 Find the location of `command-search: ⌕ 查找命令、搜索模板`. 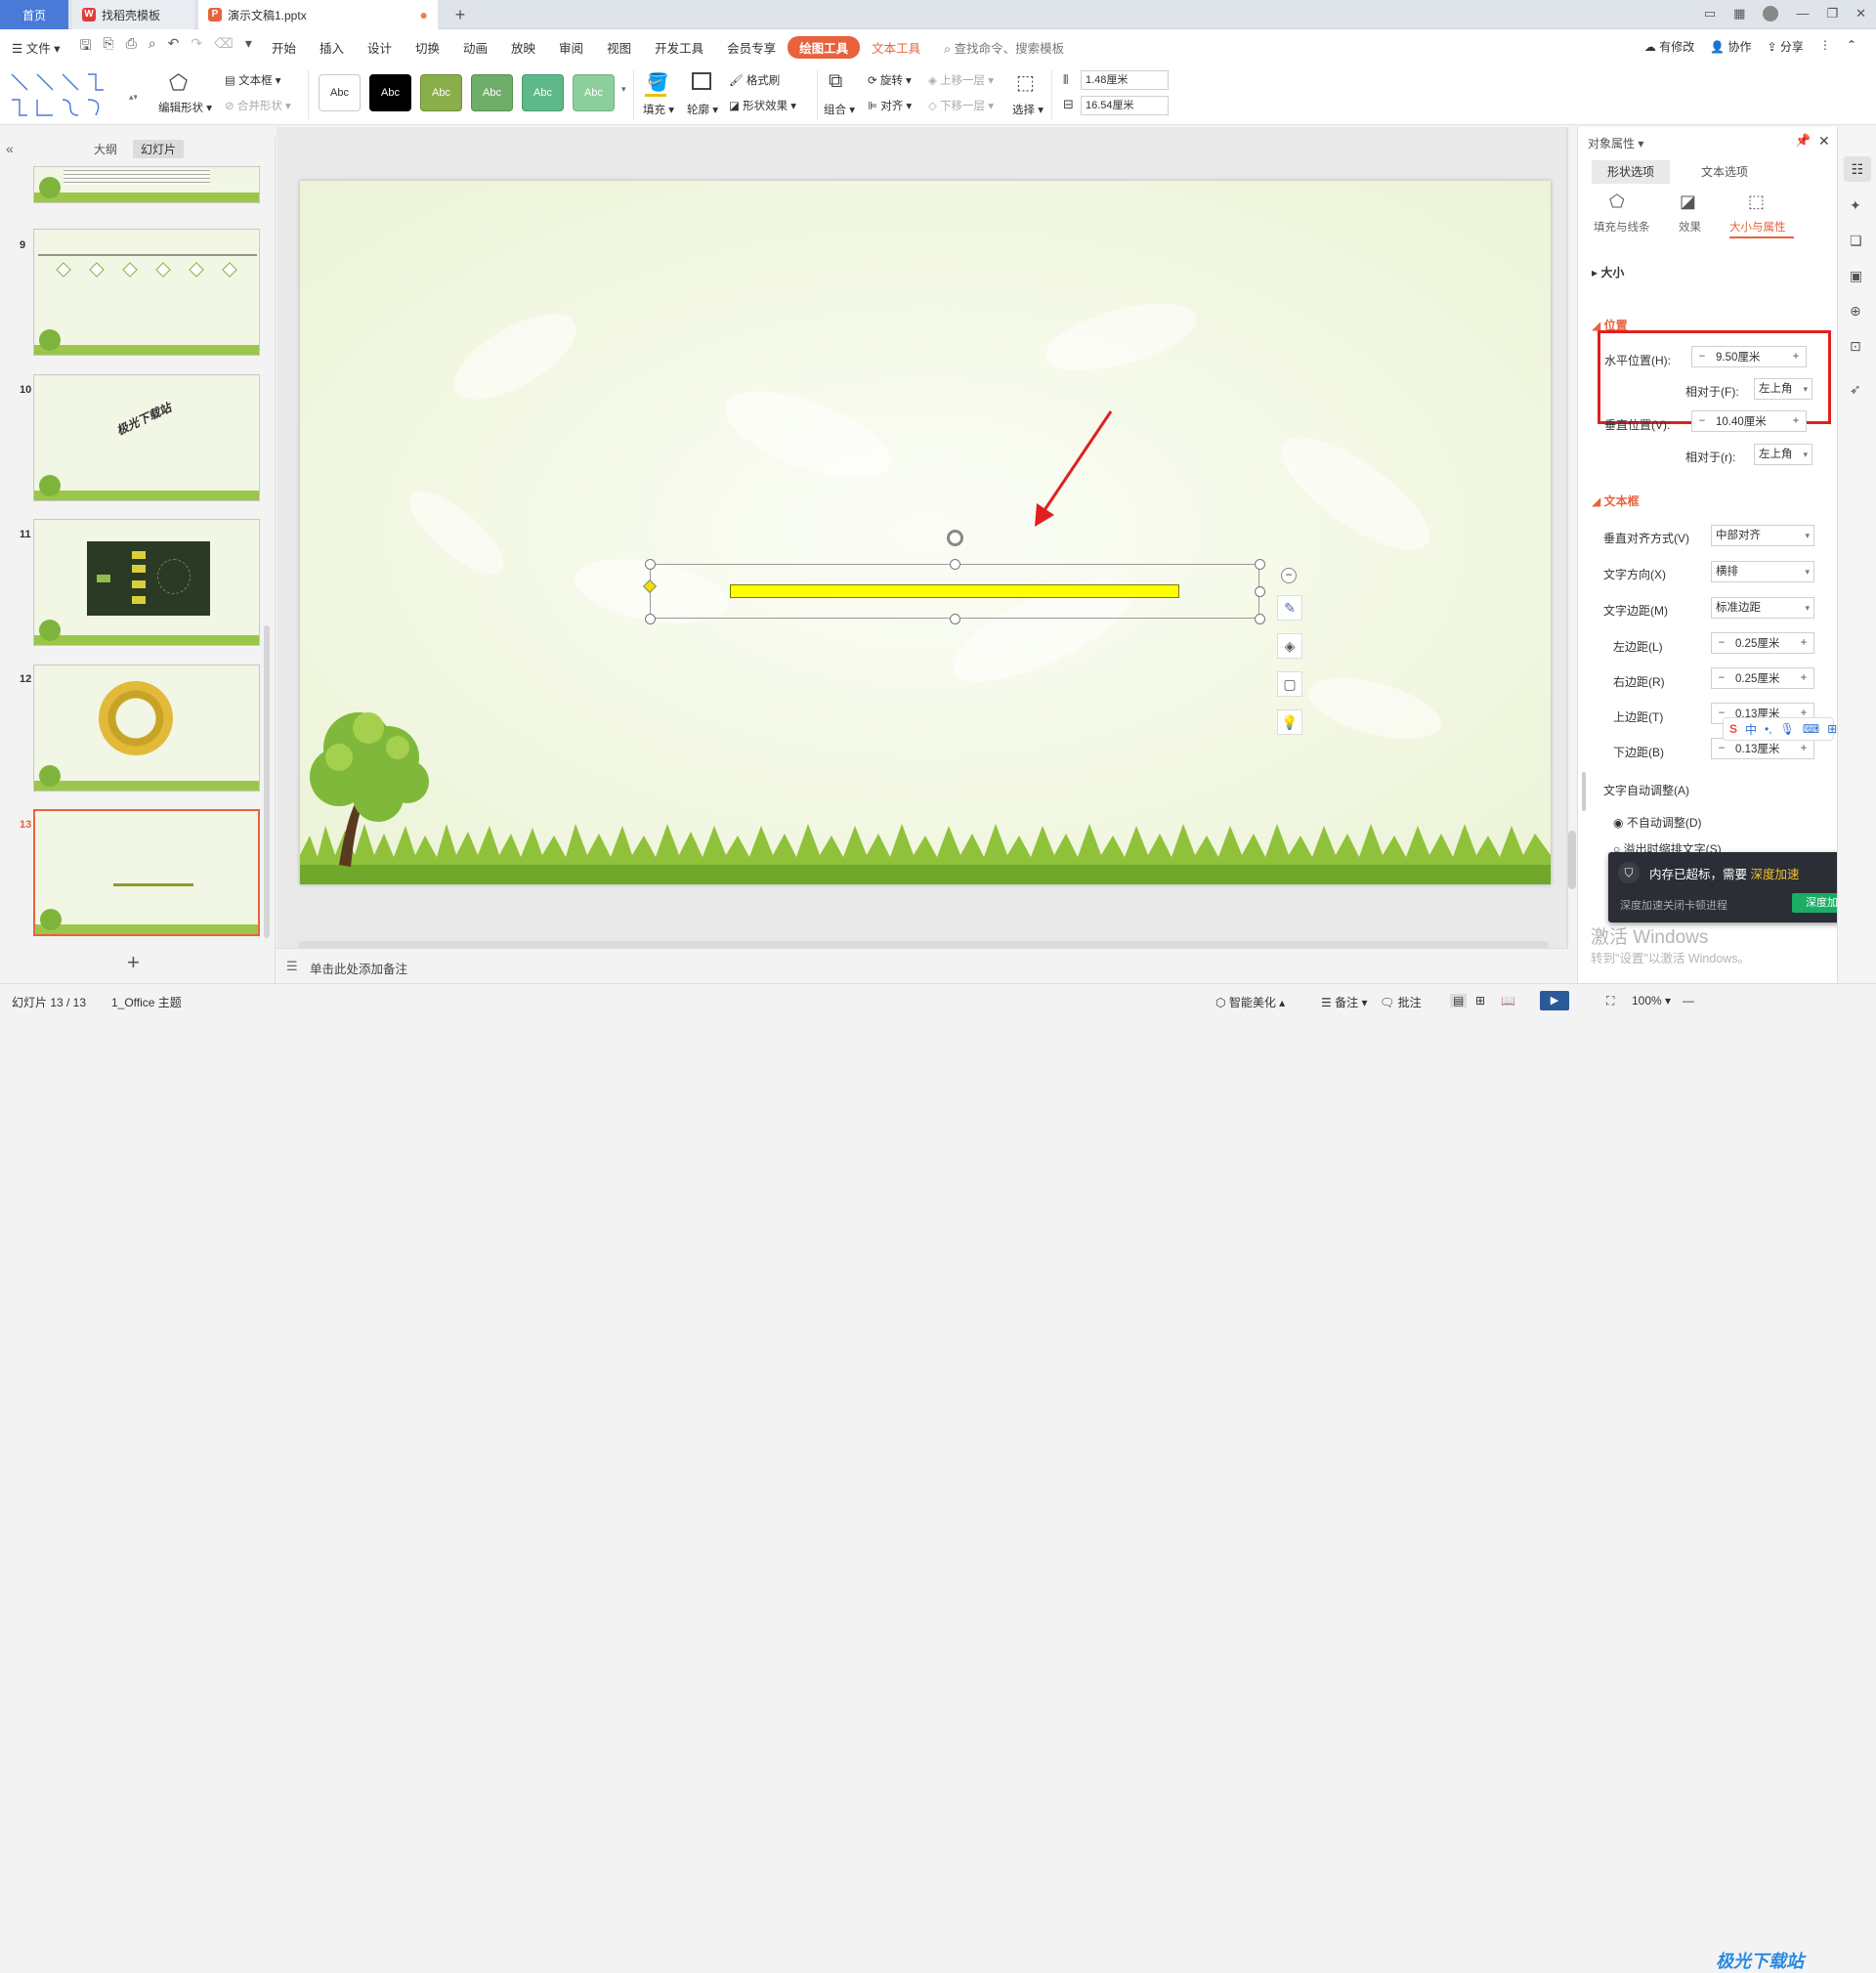

command-search: ⌕ 查找命令、搜索模板 is located at coordinates (1004, 47).